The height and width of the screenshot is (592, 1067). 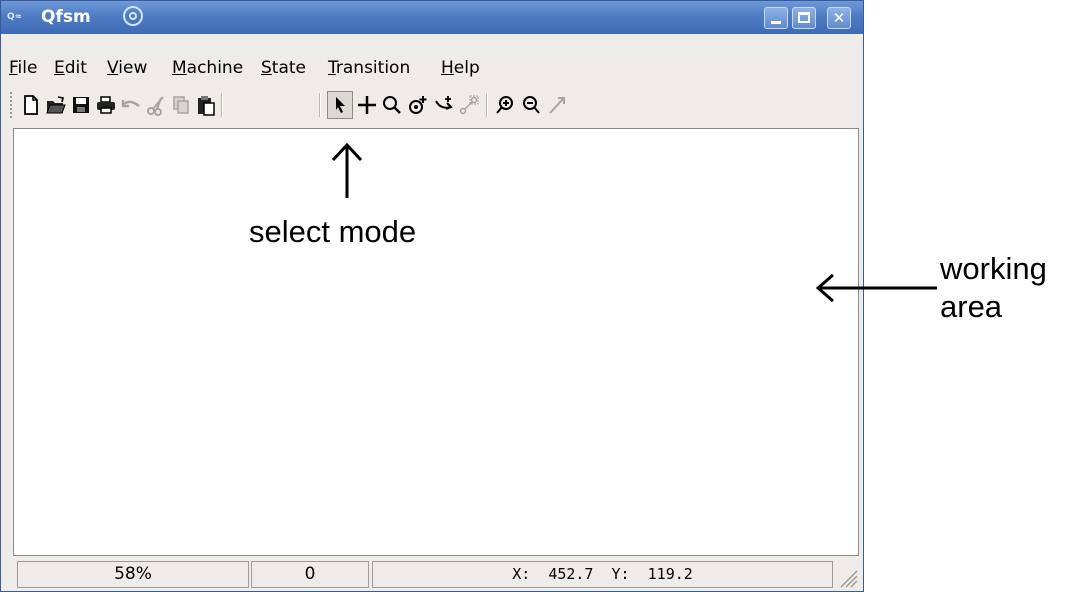 I want to click on menu-edit-mnemonic: E, so click(x=59, y=68).